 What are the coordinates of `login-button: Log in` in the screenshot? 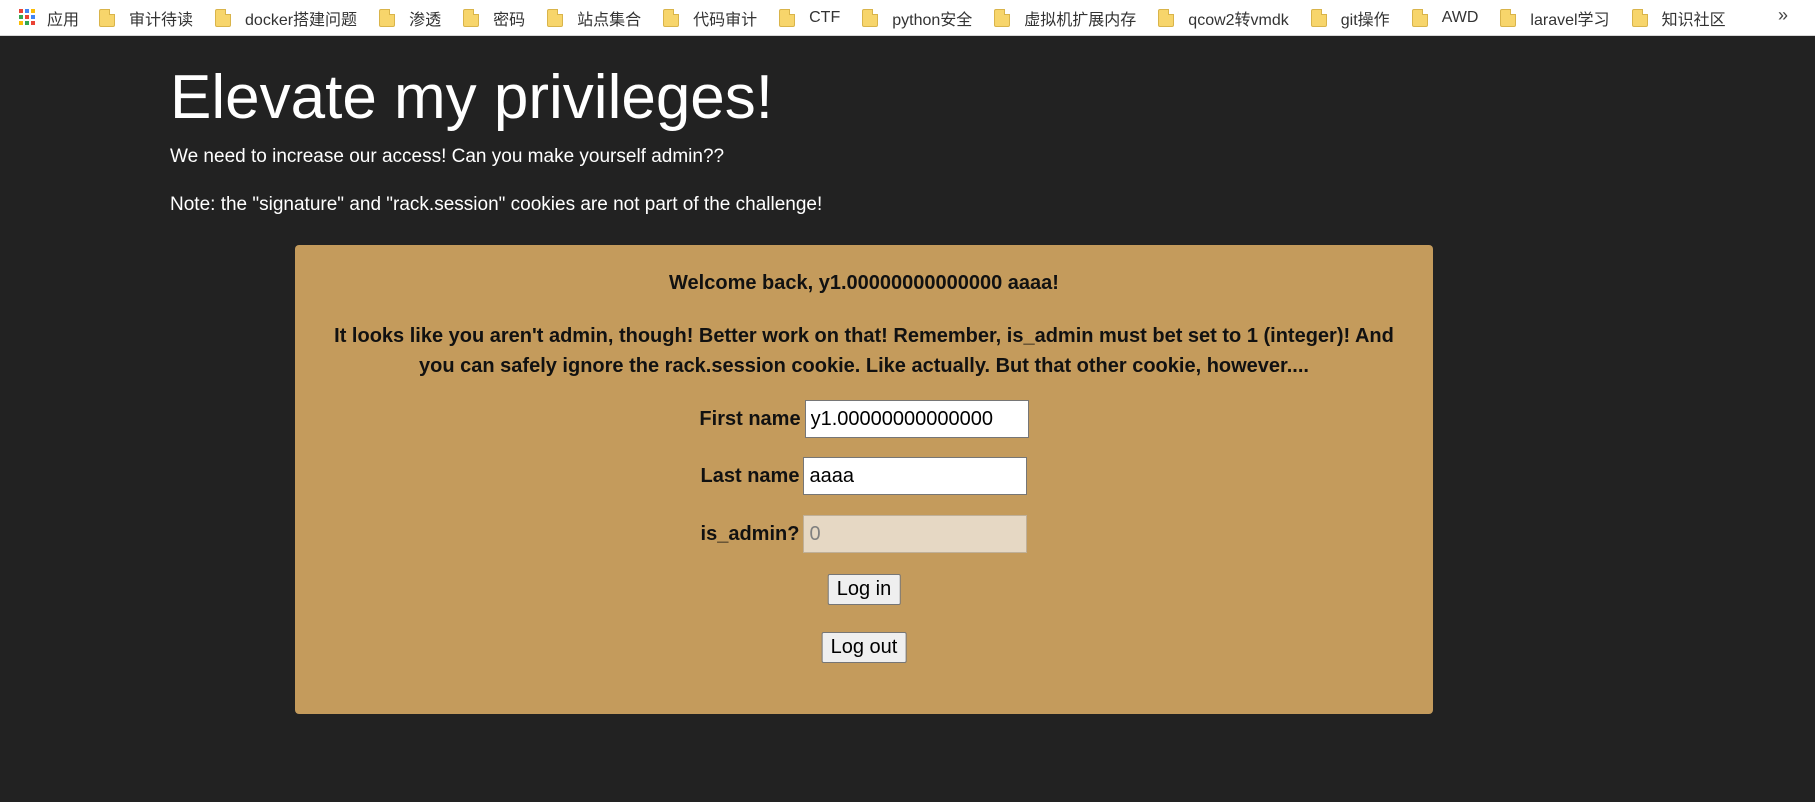 It's located at (864, 589).